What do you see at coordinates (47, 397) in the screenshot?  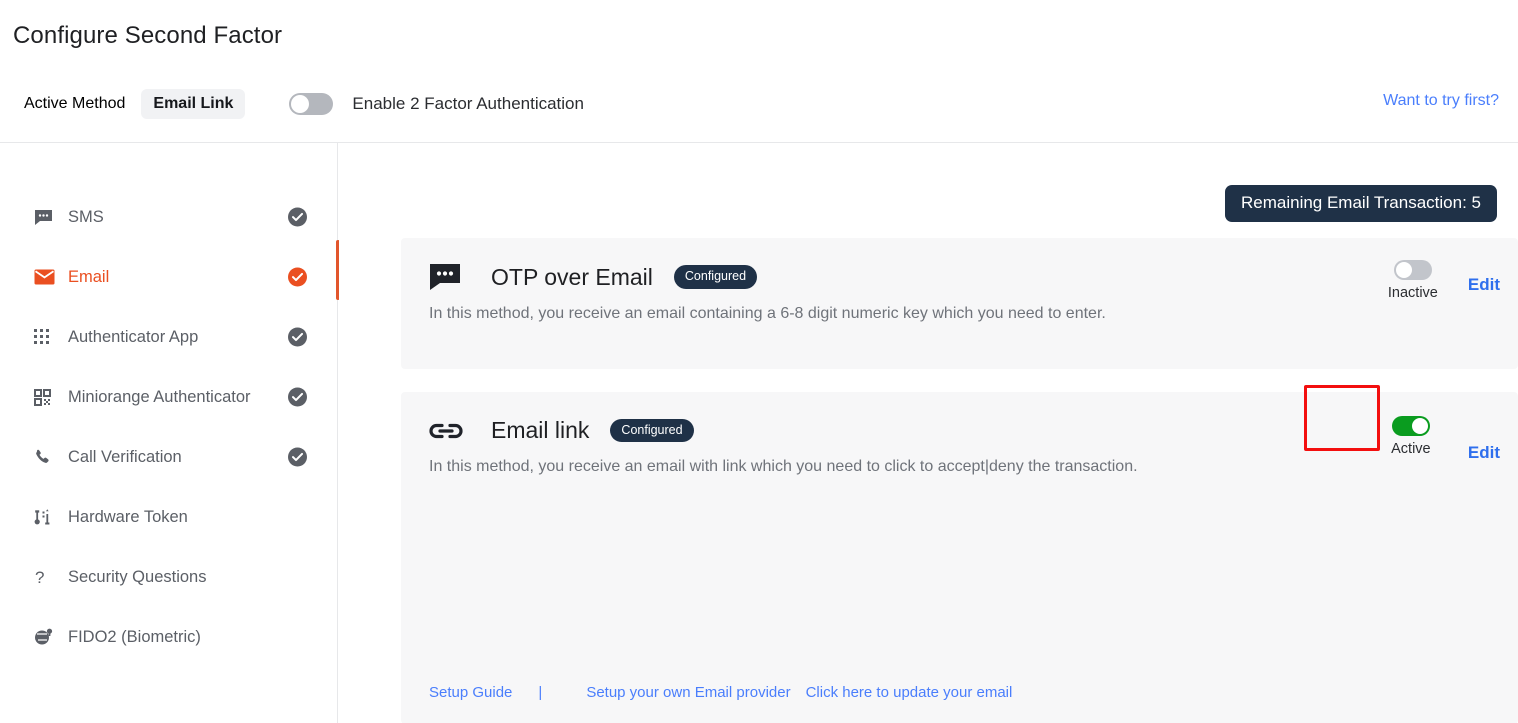 I see `qr-code-icon` at bounding box center [47, 397].